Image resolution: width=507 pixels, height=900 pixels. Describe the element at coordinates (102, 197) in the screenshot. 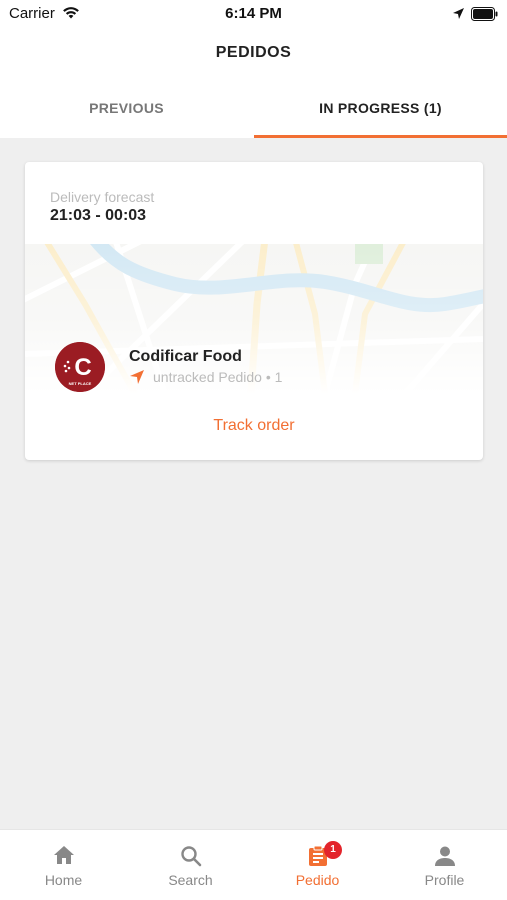

I see `delivery-forecast-label: Delivery forecast` at that location.